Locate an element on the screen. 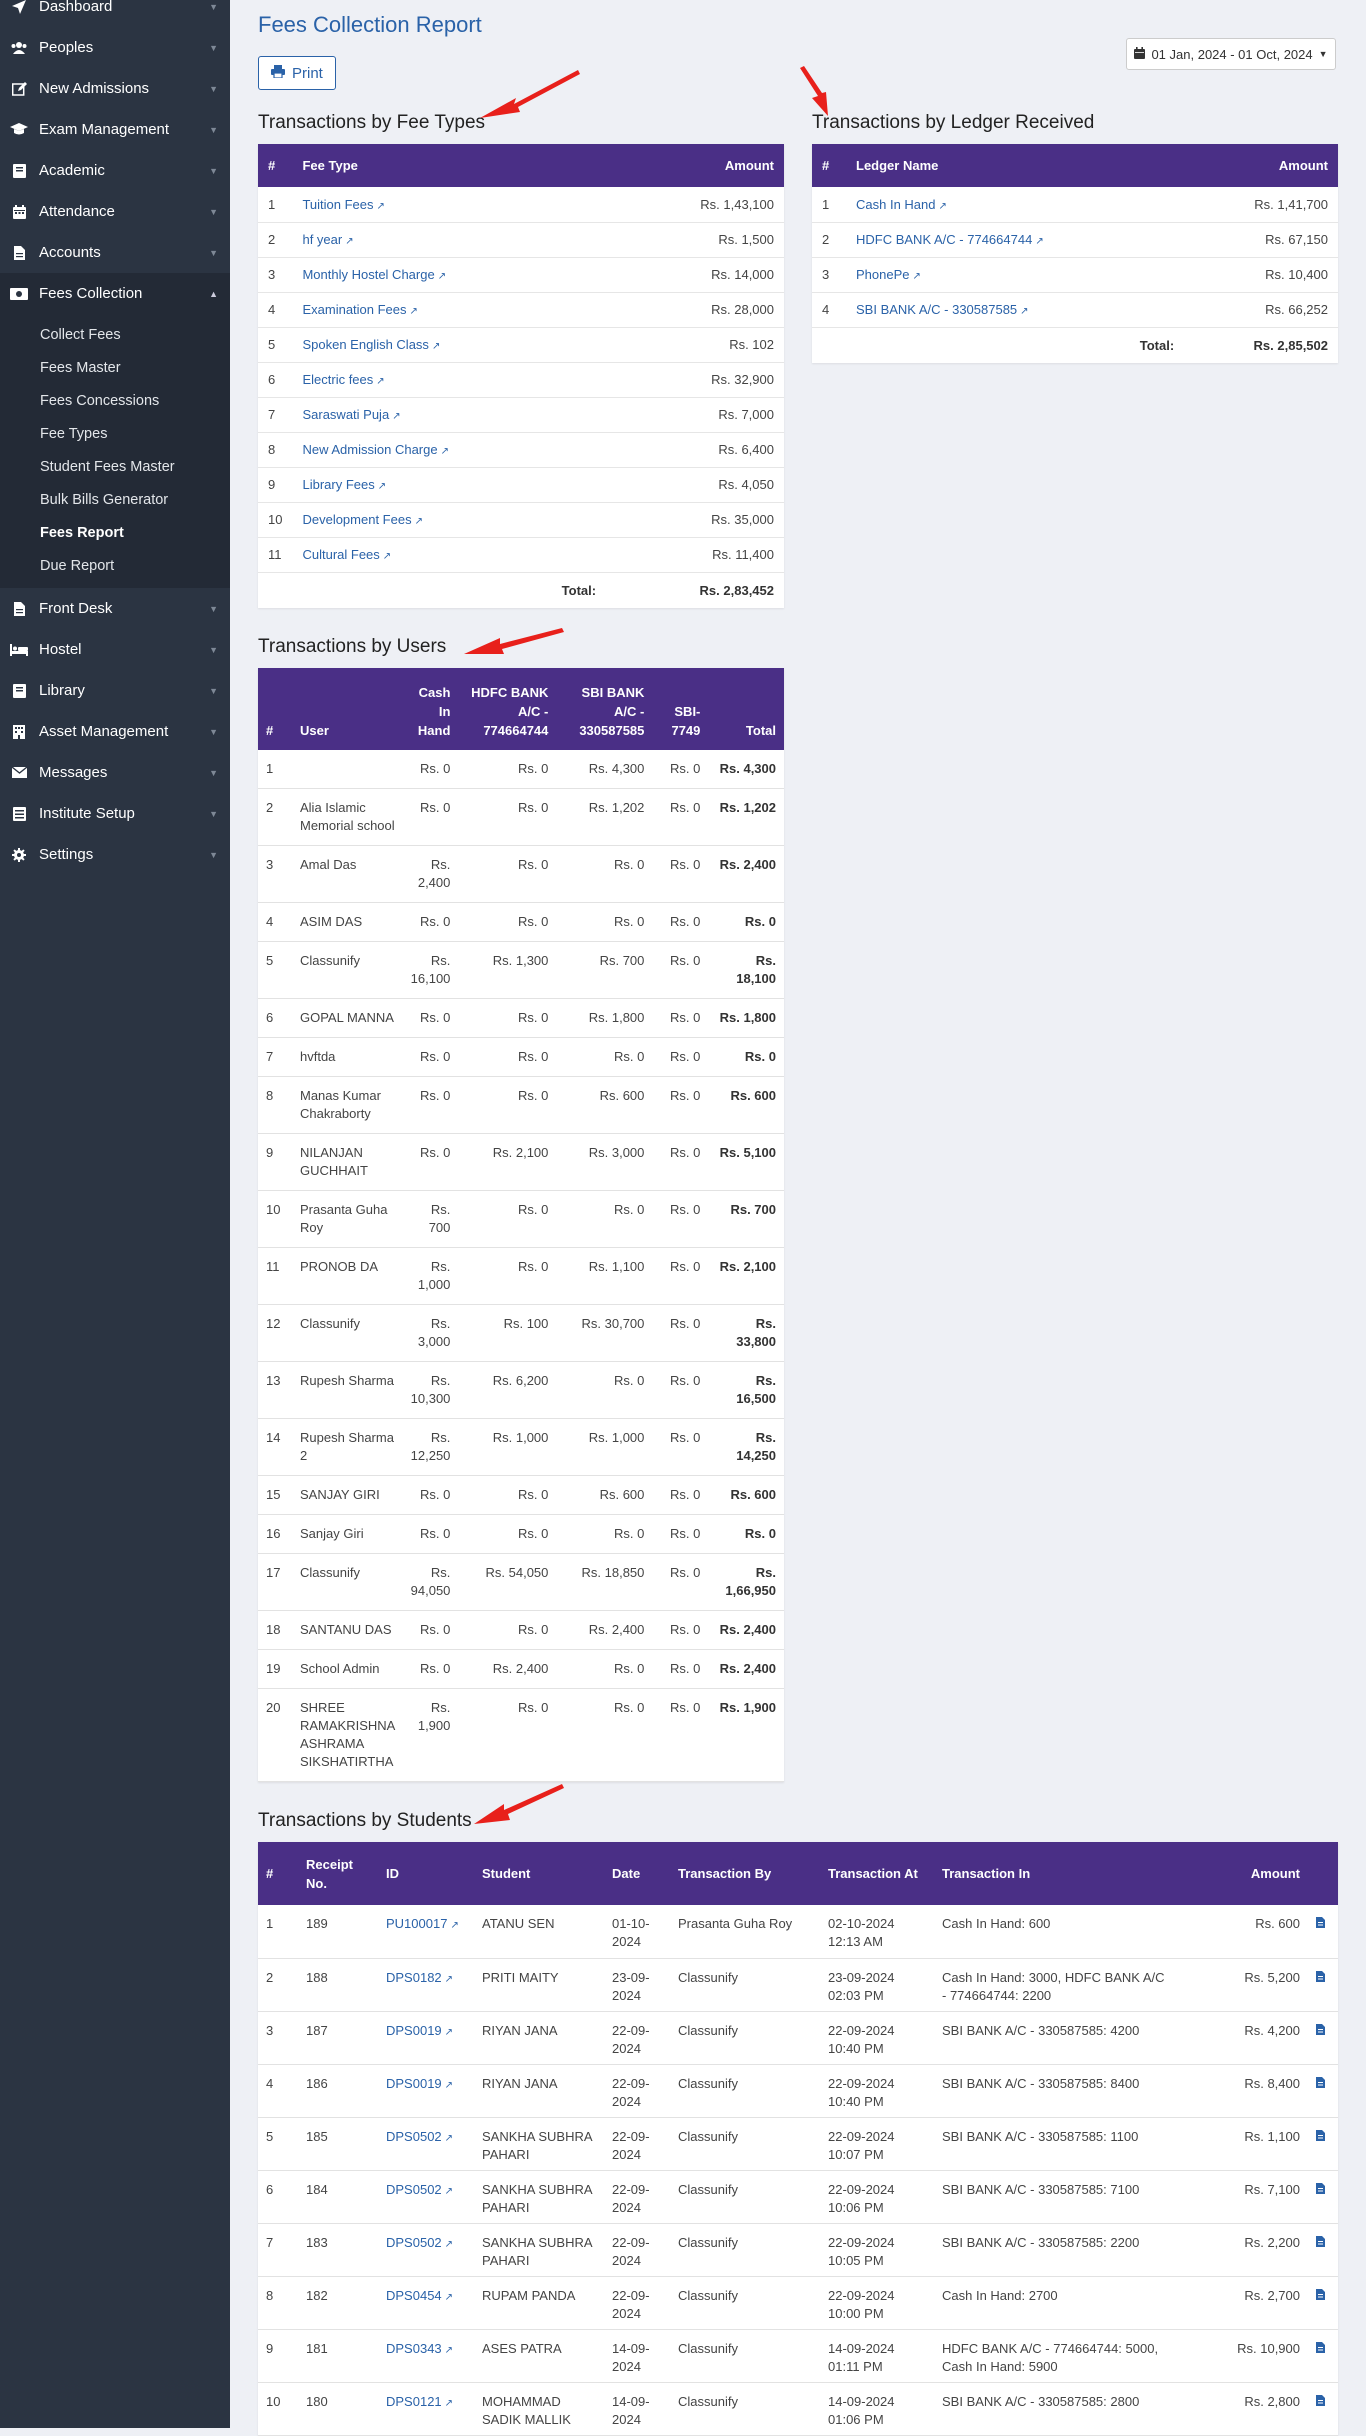 The width and height of the screenshot is (1366, 2436). submenu-item-student-fees-master: Student Fees Master is located at coordinates (115, 466).